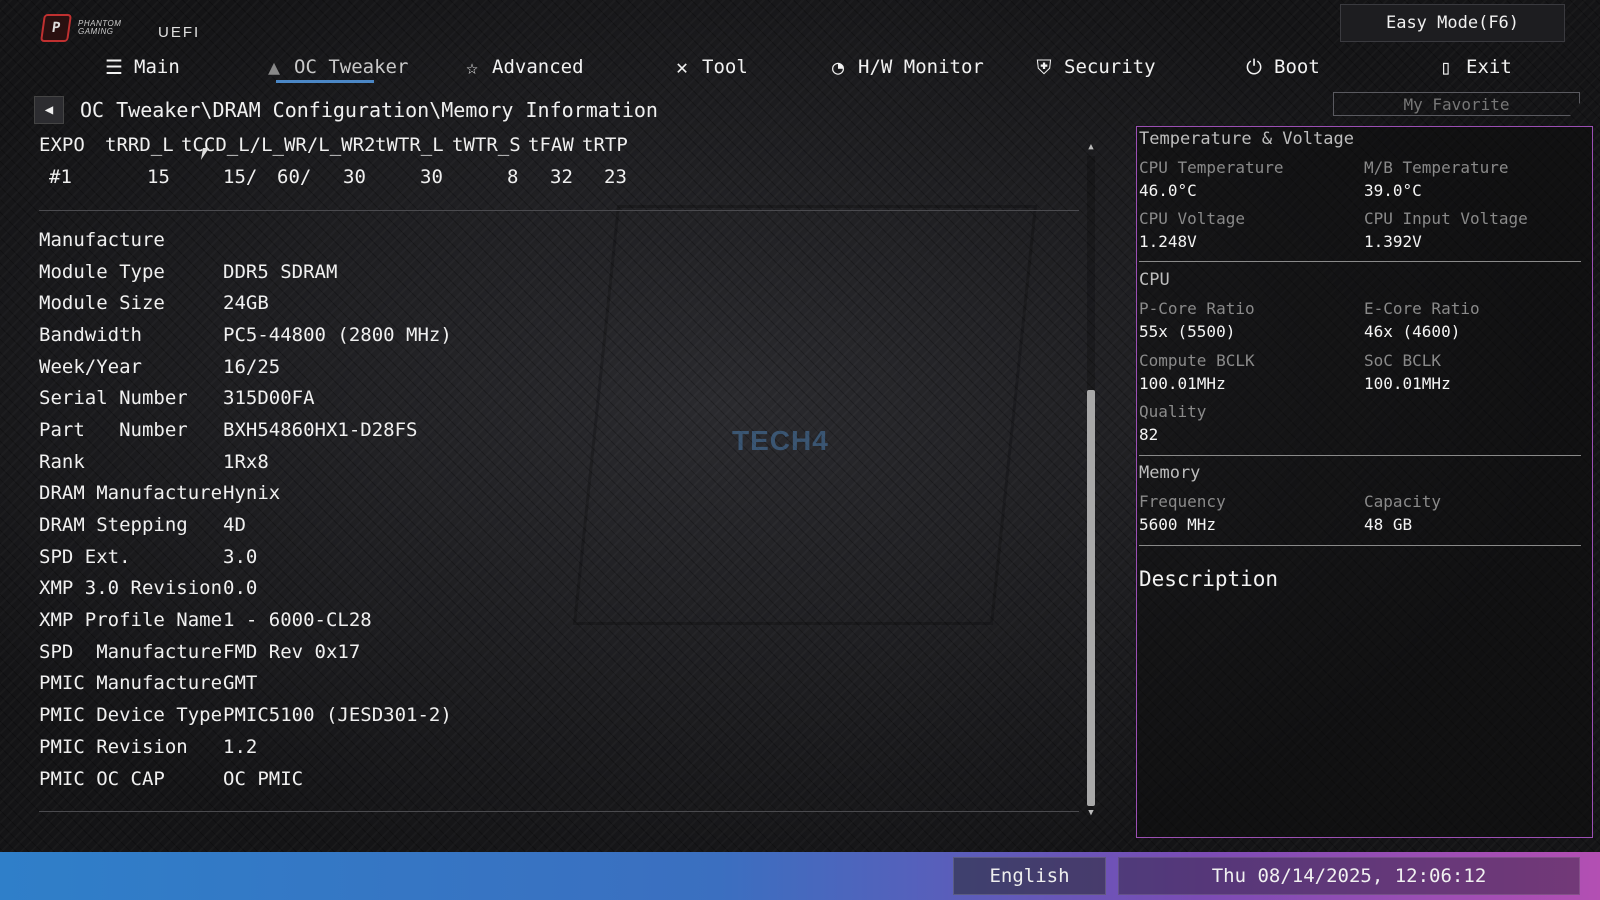  What do you see at coordinates (838, 67) in the screenshot?
I see `gauge-icon: ◔` at bounding box center [838, 67].